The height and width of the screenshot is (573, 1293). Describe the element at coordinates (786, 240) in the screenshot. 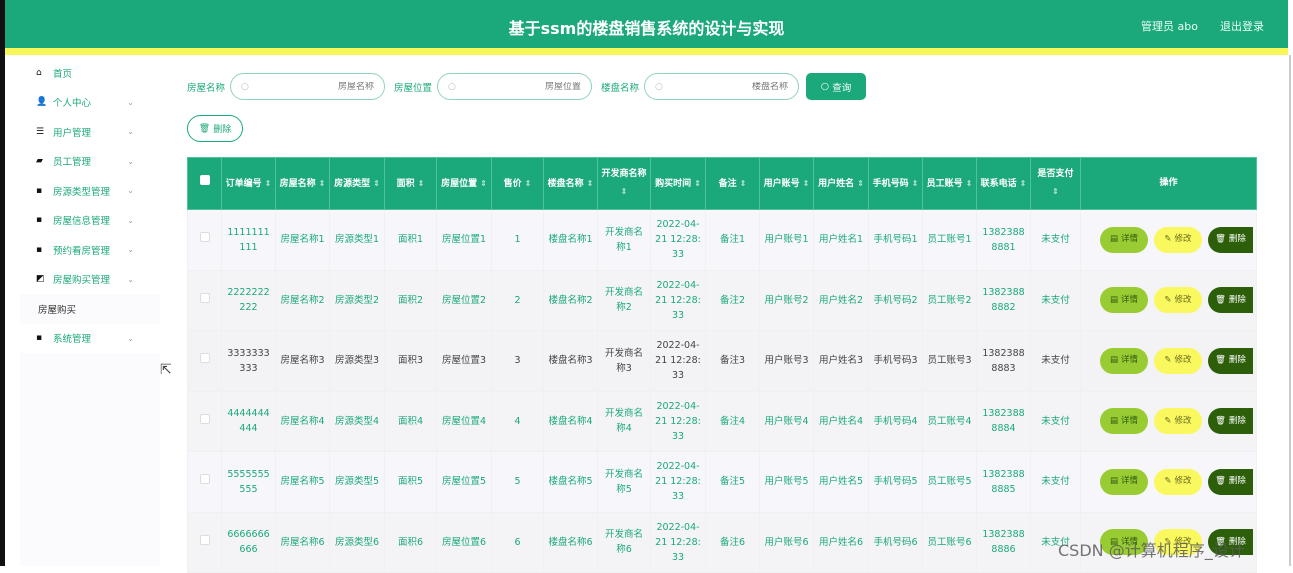

I see `table-cell: 用户账号1` at that location.